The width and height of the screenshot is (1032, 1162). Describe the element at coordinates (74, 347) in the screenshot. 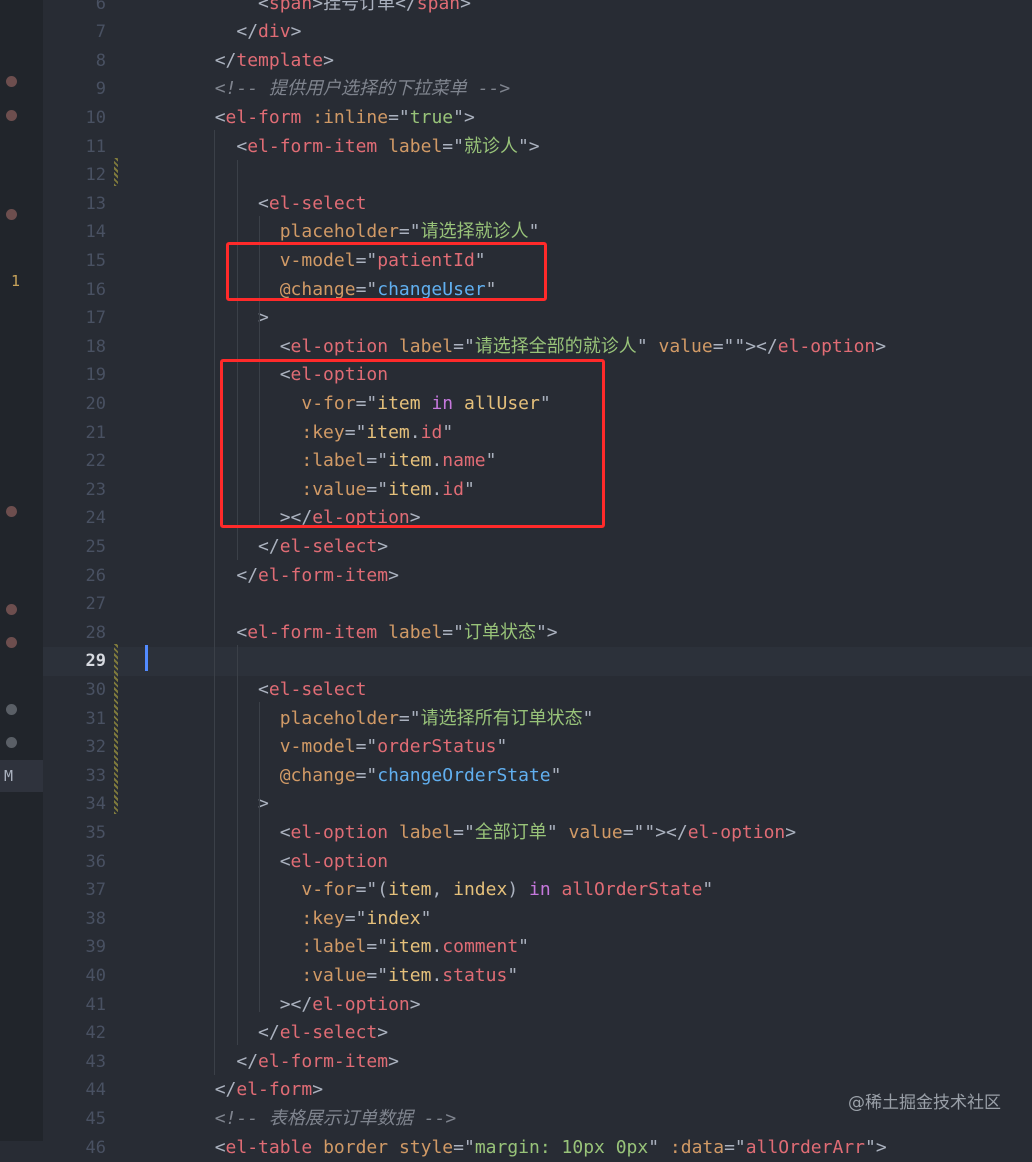

I see `line-number: 18` at that location.